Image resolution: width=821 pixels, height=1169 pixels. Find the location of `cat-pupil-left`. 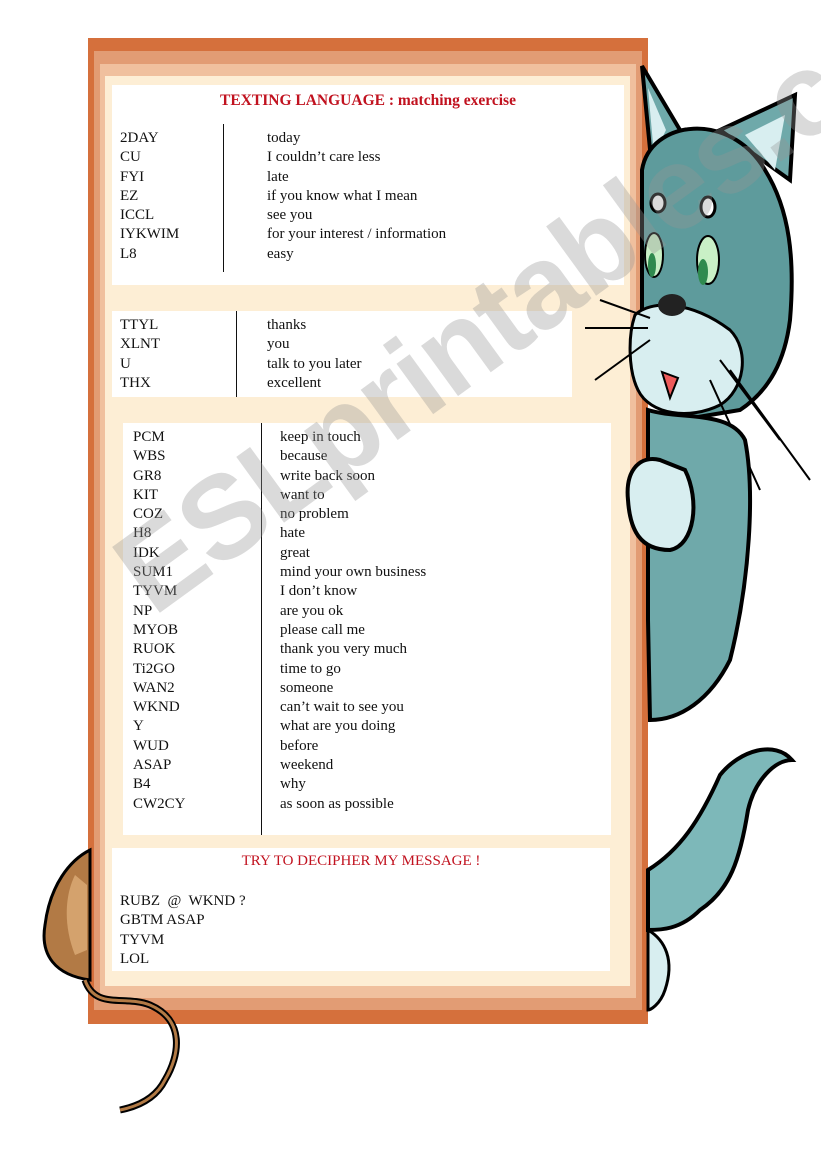

cat-pupil-left is located at coordinates (652, 265).